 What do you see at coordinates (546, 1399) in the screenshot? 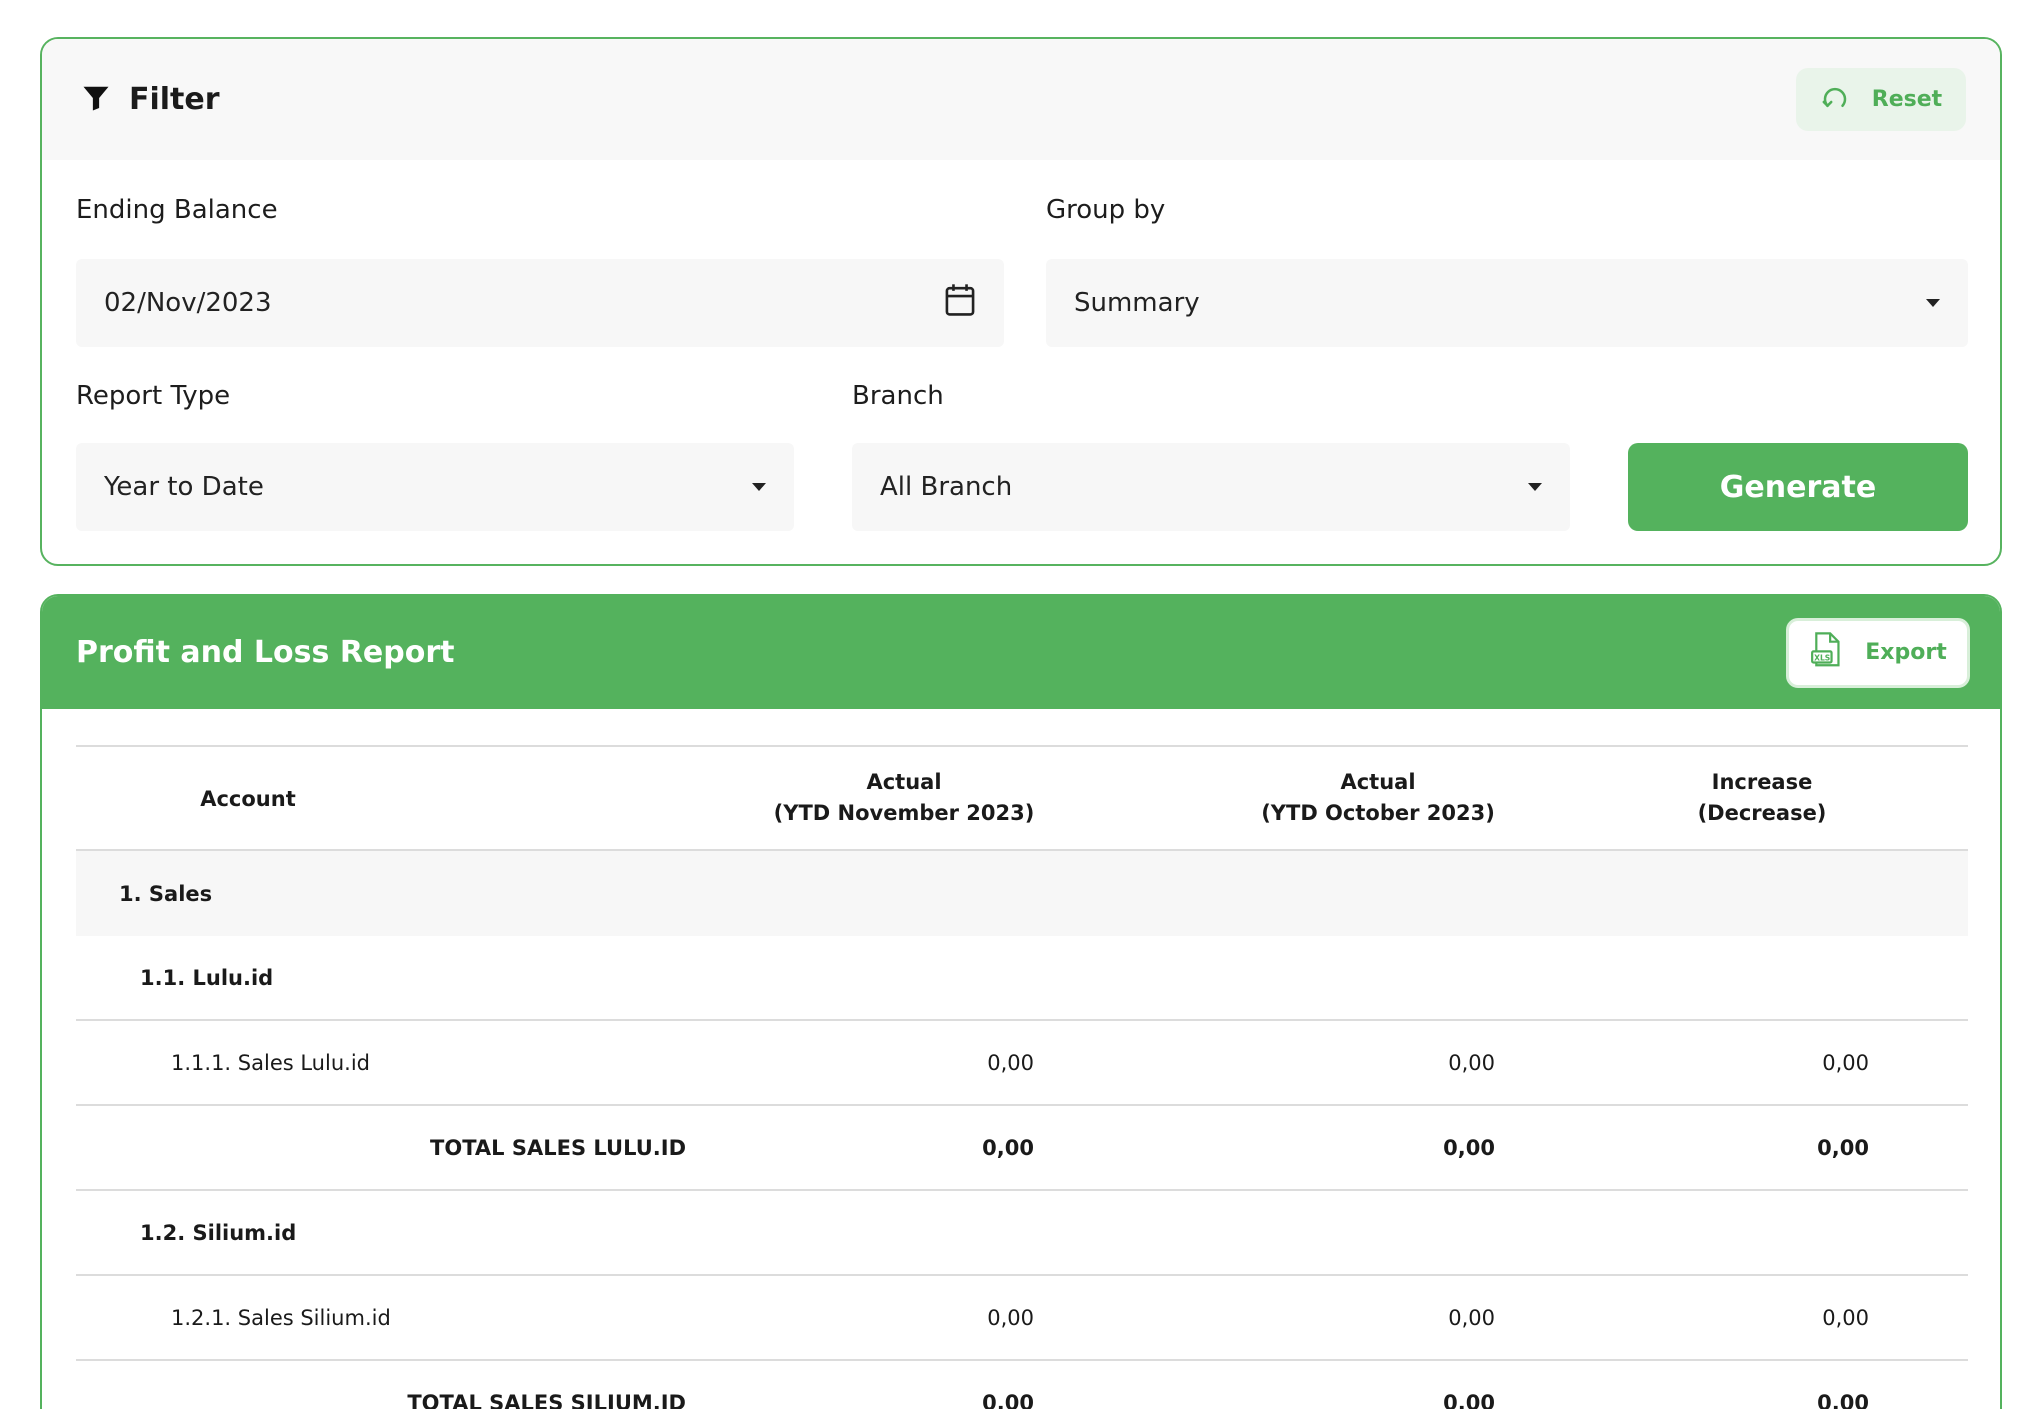
I see `account-cell: TOTAL SALES SILIUM.ID` at bounding box center [546, 1399].